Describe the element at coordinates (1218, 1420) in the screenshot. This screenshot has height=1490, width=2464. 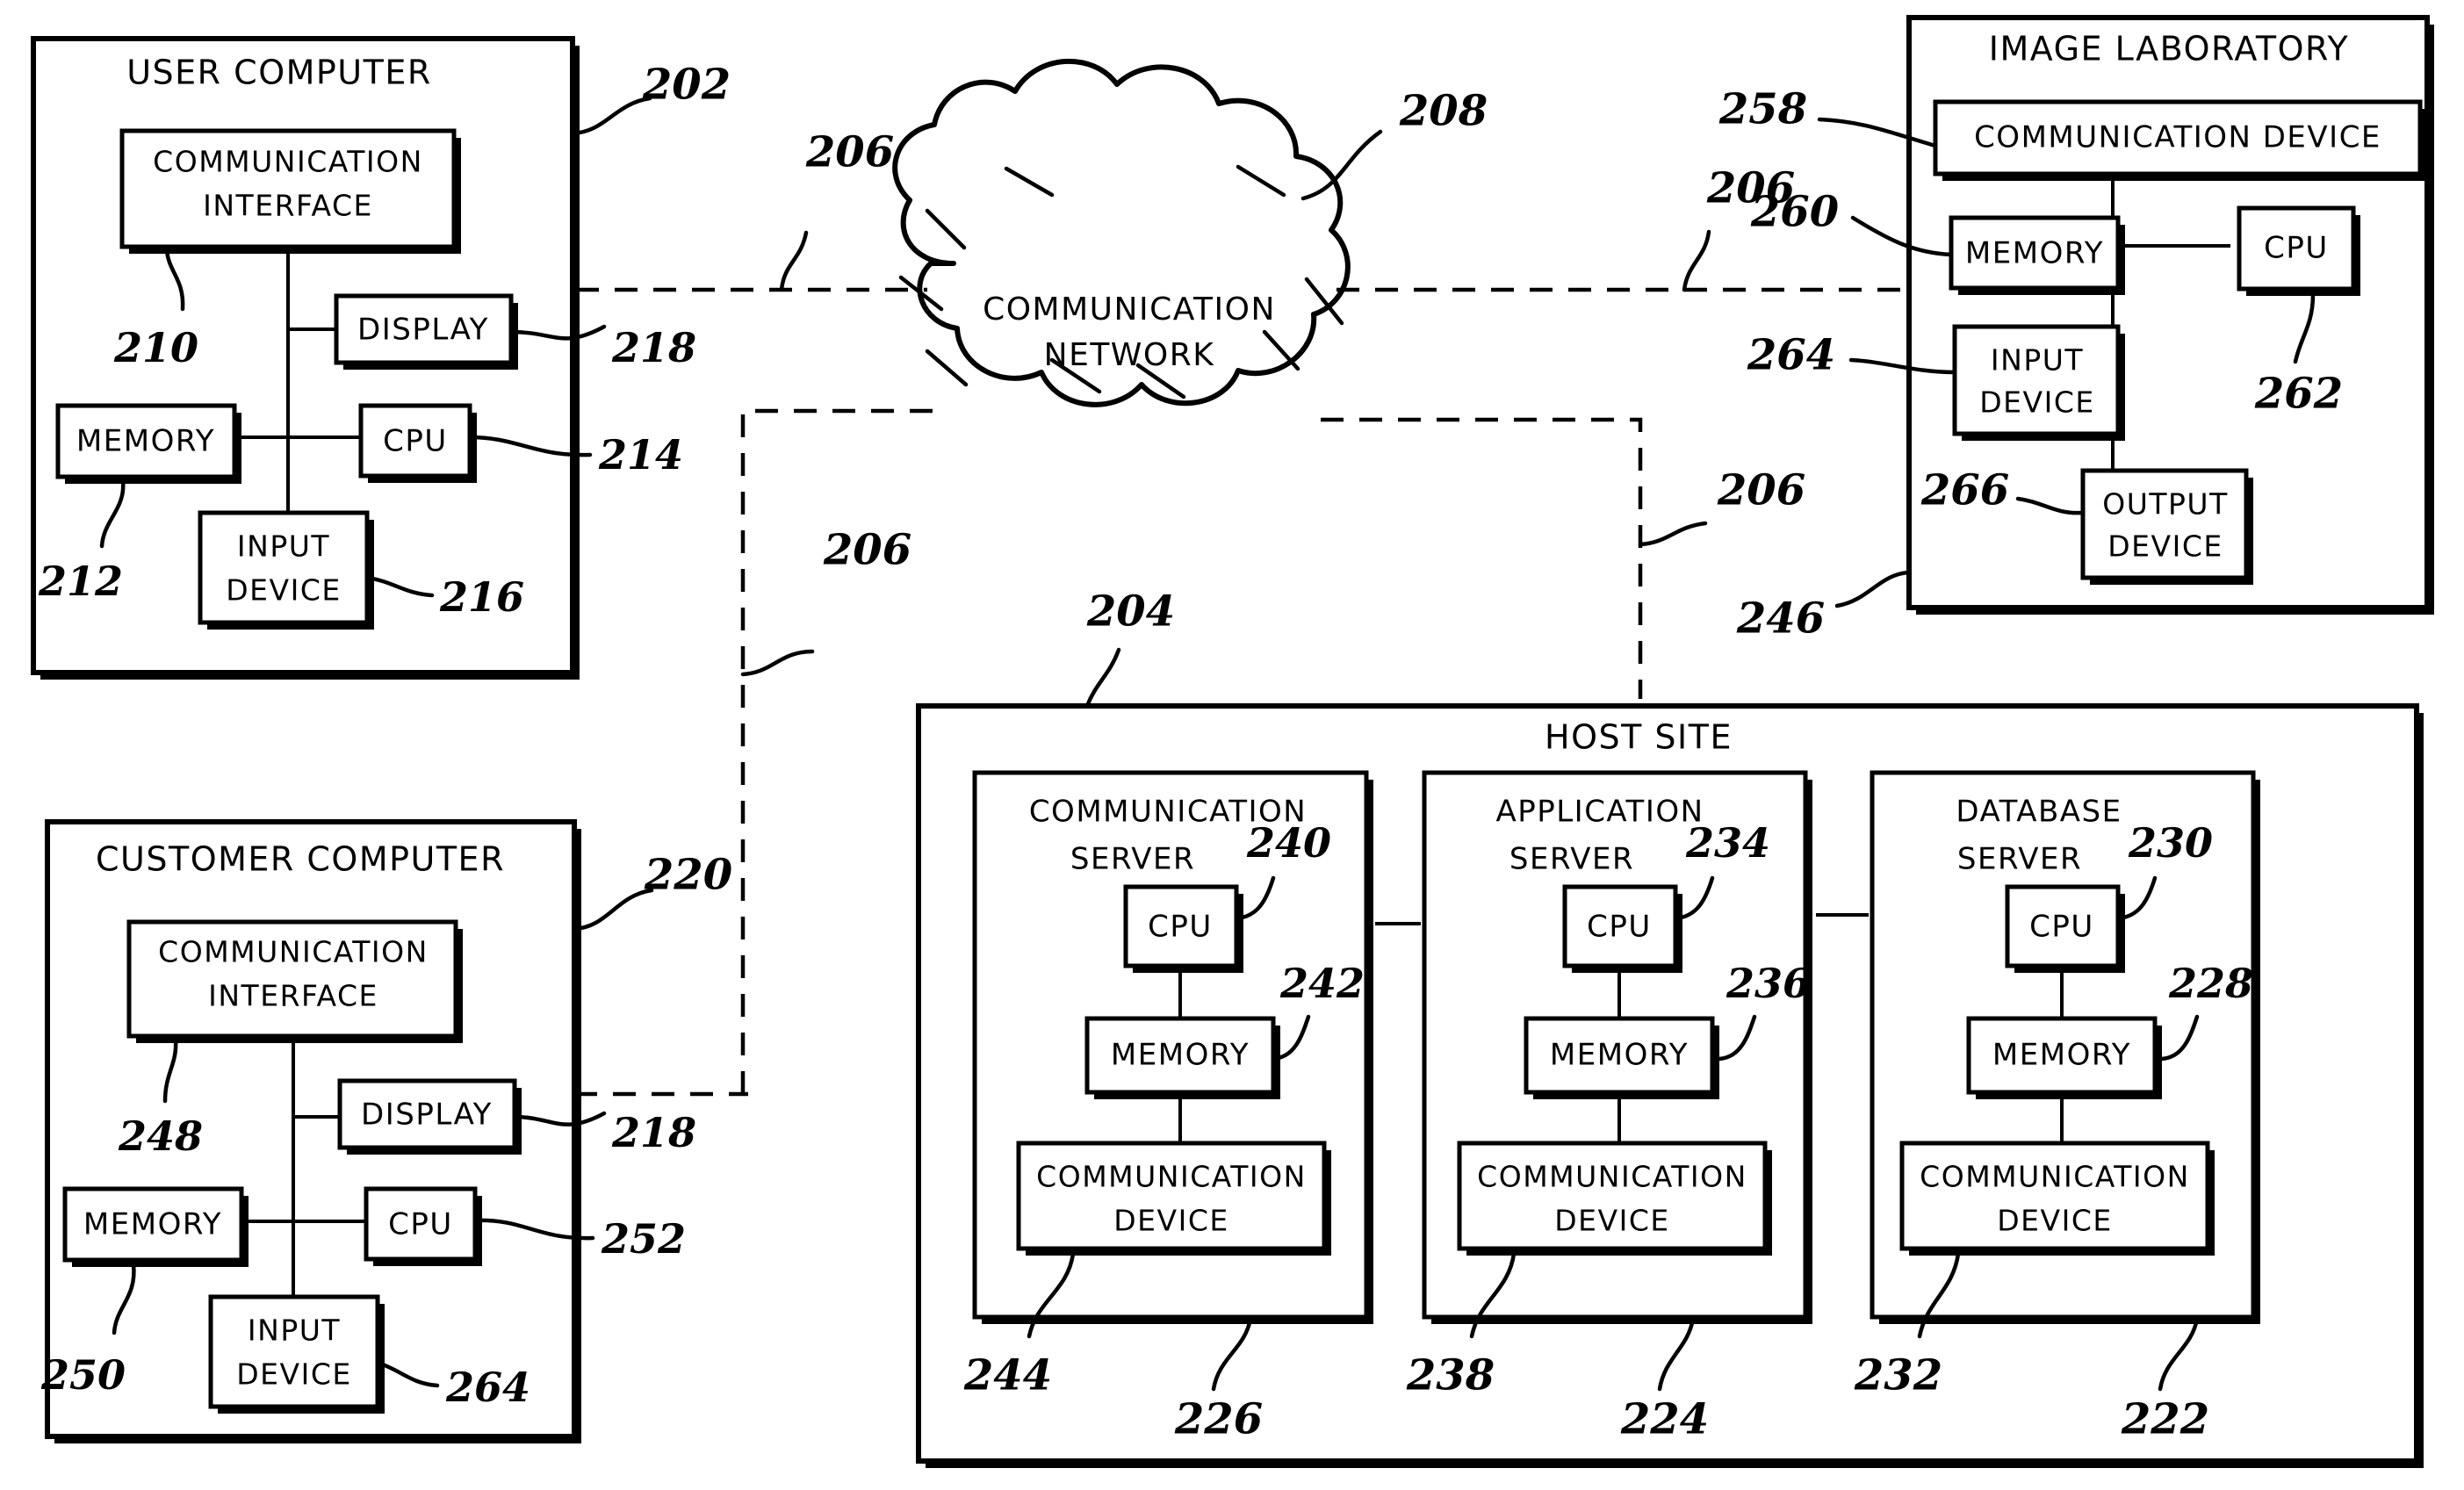
I see `cs-server-ref: 226` at that location.